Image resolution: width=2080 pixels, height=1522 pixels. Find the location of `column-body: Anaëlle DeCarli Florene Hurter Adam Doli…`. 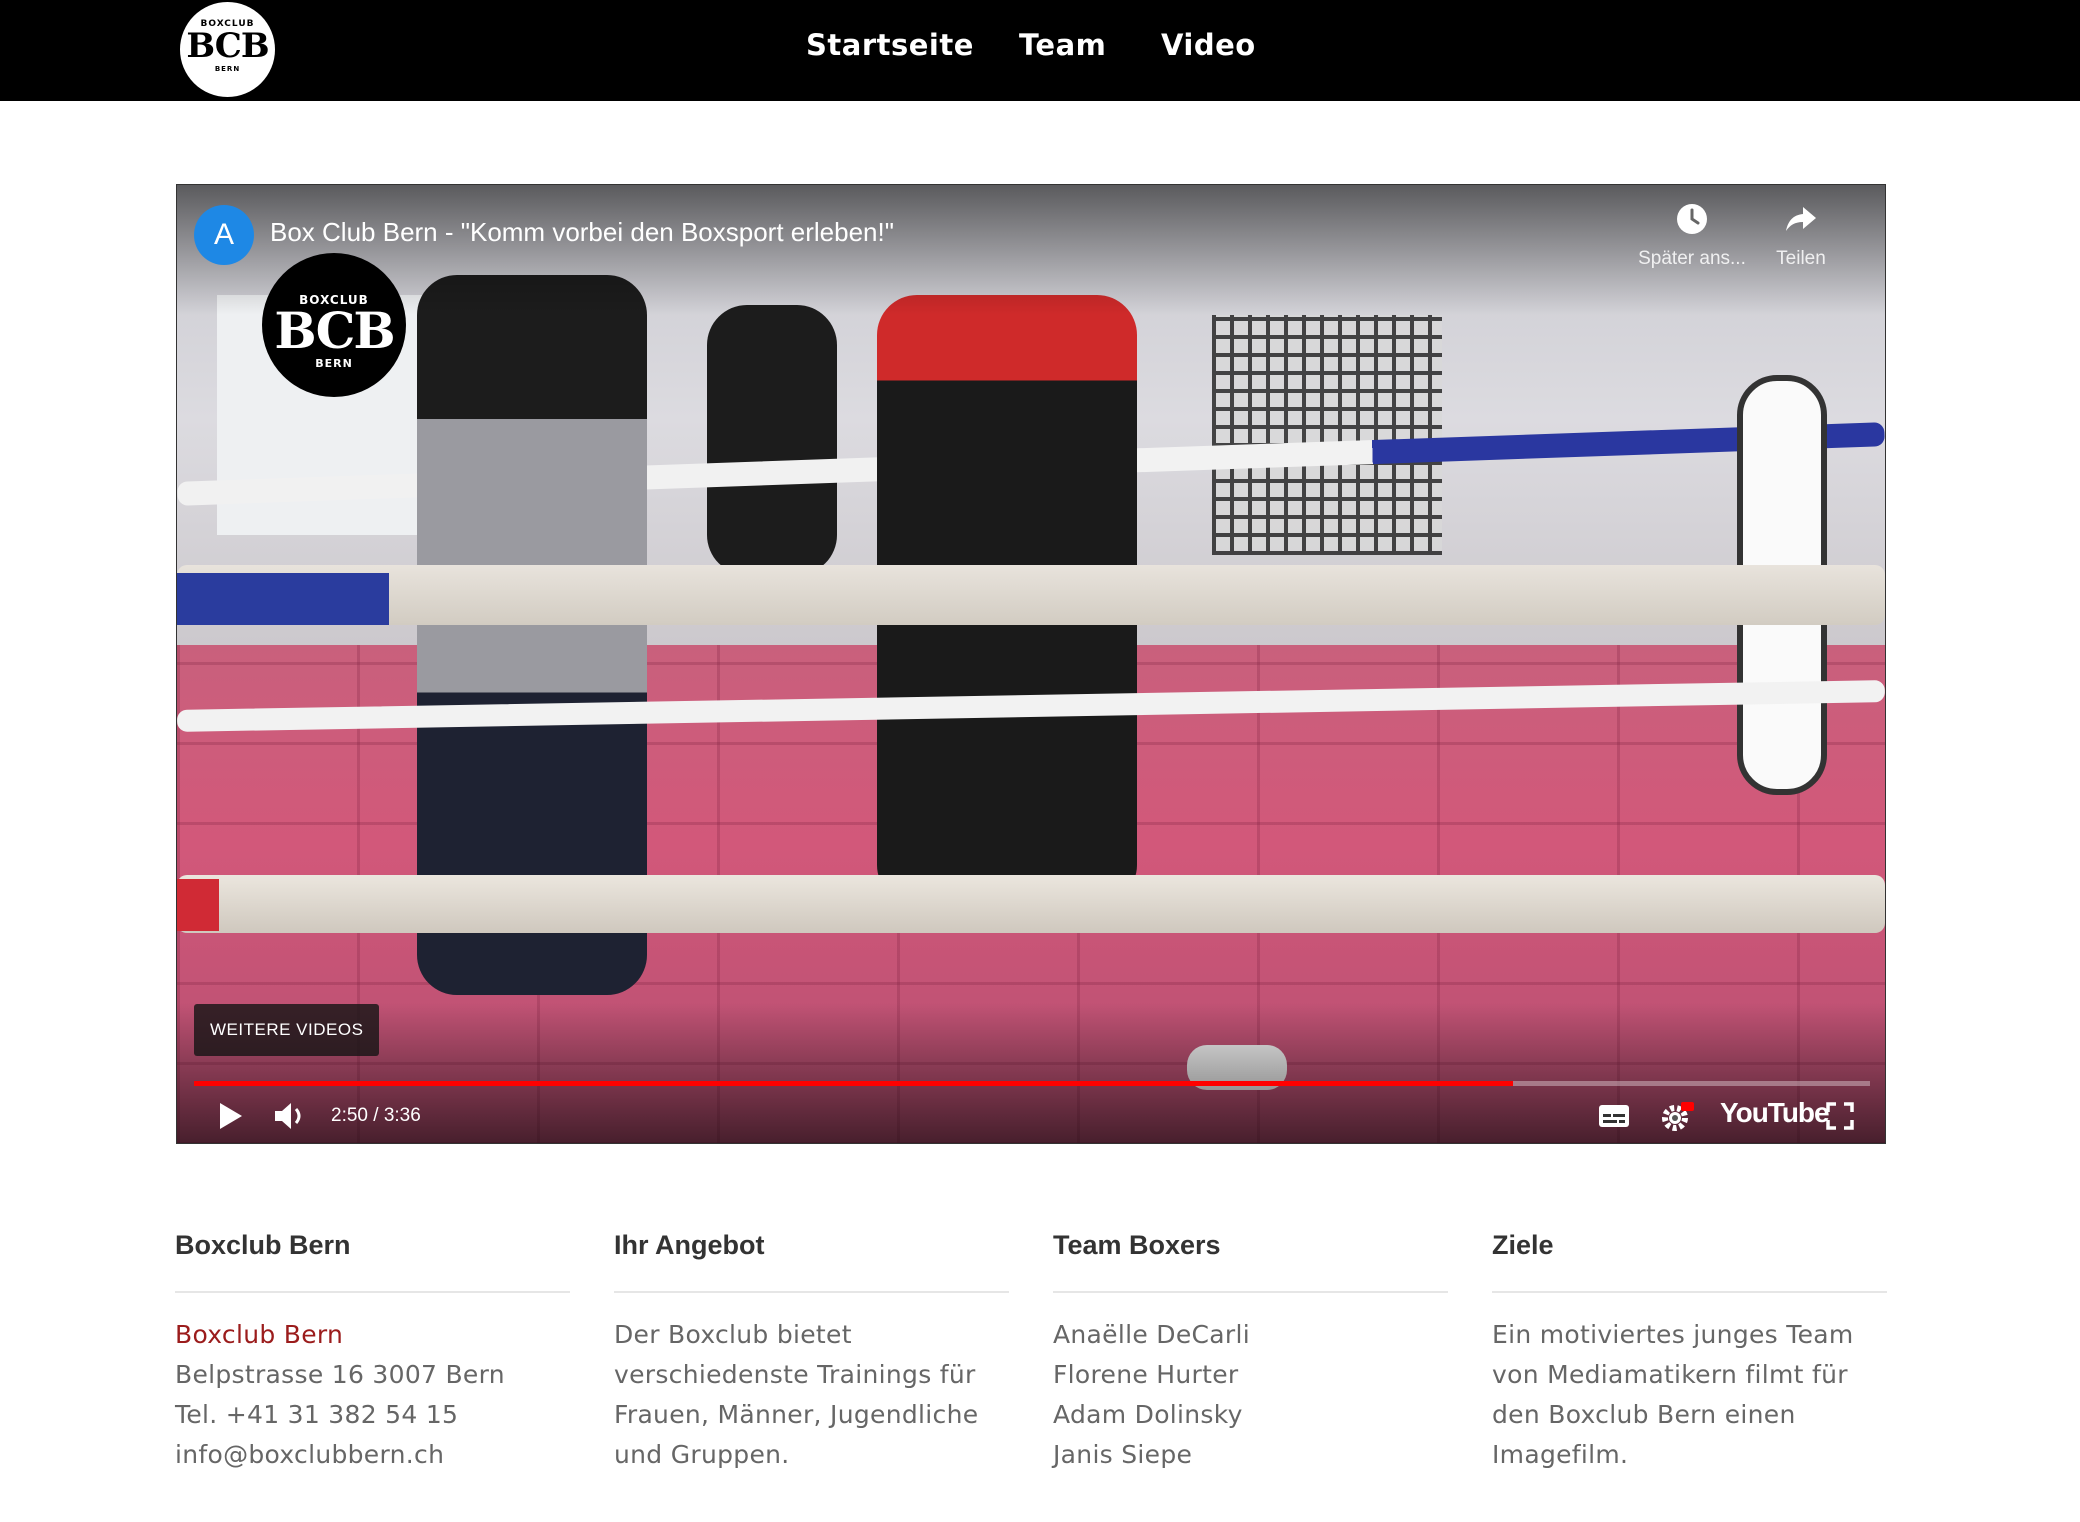

column-body: Anaëlle DeCarli Florene Hurter Adam Doli… is located at coordinates (1250, 1395).